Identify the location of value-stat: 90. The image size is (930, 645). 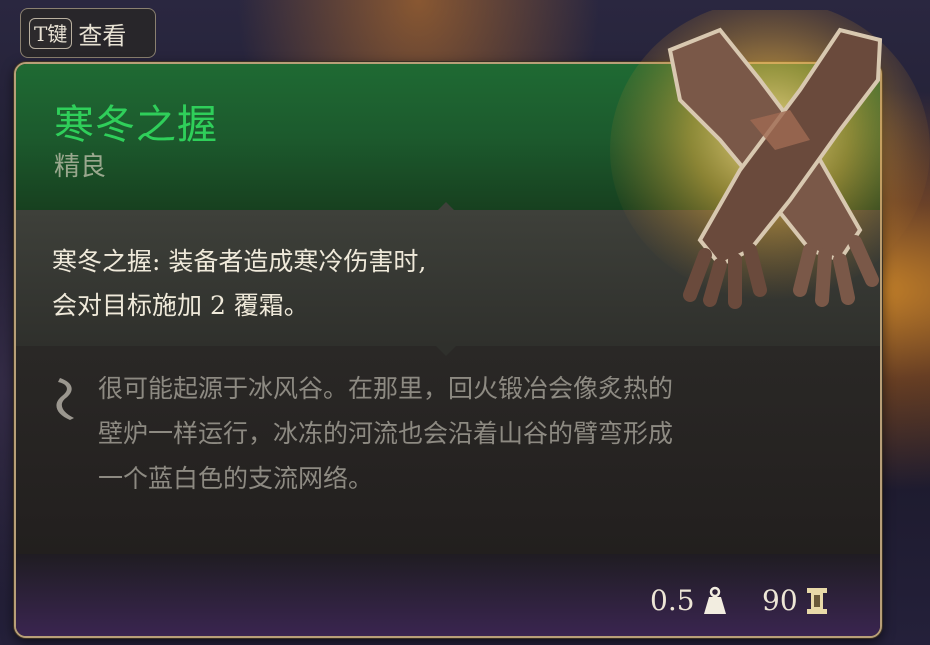
(795, 600).